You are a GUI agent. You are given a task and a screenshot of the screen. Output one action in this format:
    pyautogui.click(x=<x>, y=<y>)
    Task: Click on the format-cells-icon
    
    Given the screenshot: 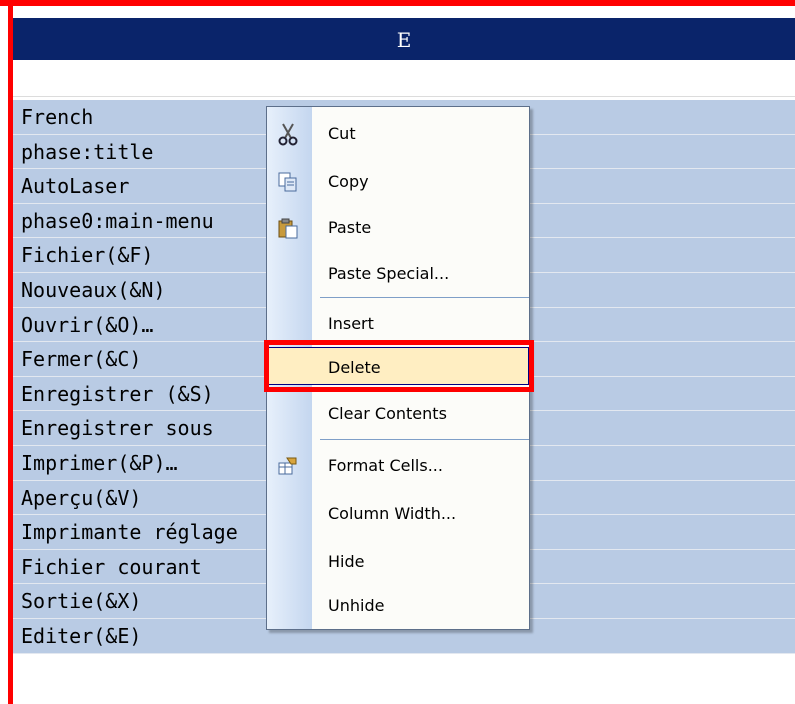 What is the action you would take?
    pyautogui.click(x=288, y=466)
    